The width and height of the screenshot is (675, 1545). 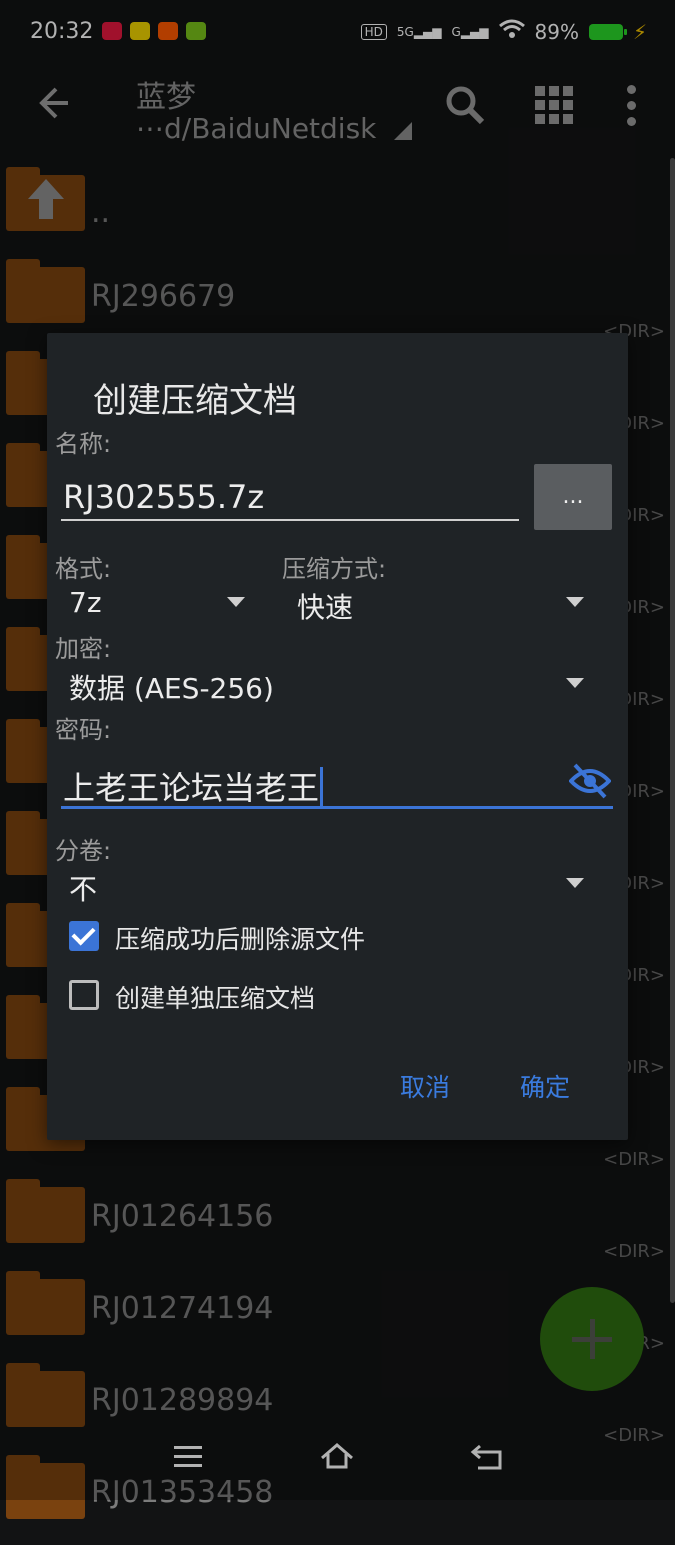 I want to click on cancel-button: 取消, so click(x=425, y=1086).